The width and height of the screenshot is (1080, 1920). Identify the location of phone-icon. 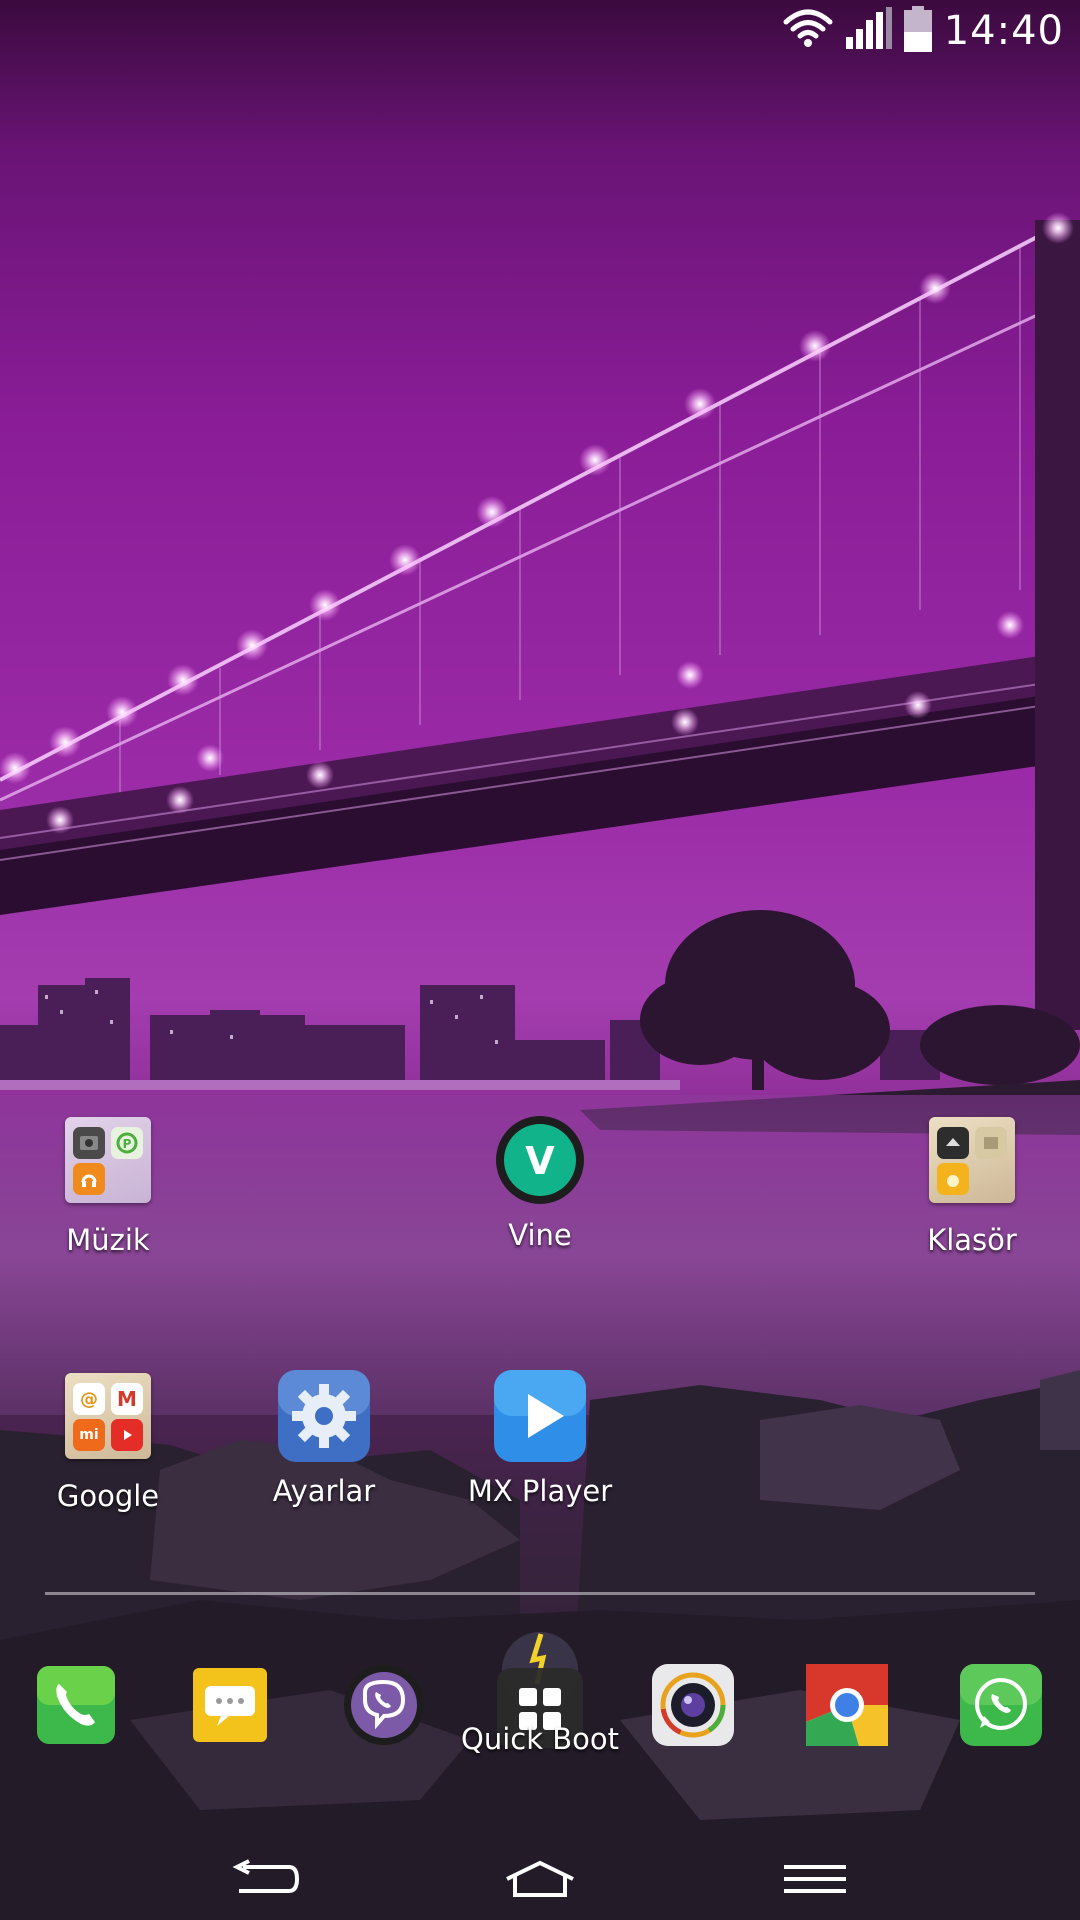
(76, 1705).